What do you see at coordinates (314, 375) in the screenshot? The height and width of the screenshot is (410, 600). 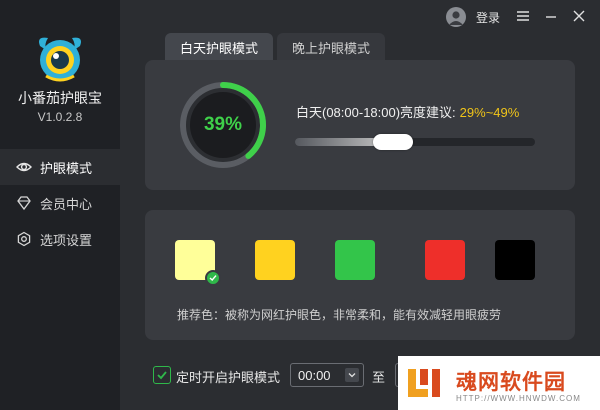 I see `start-time-value: 00:00` at bounding box center [314, 375].